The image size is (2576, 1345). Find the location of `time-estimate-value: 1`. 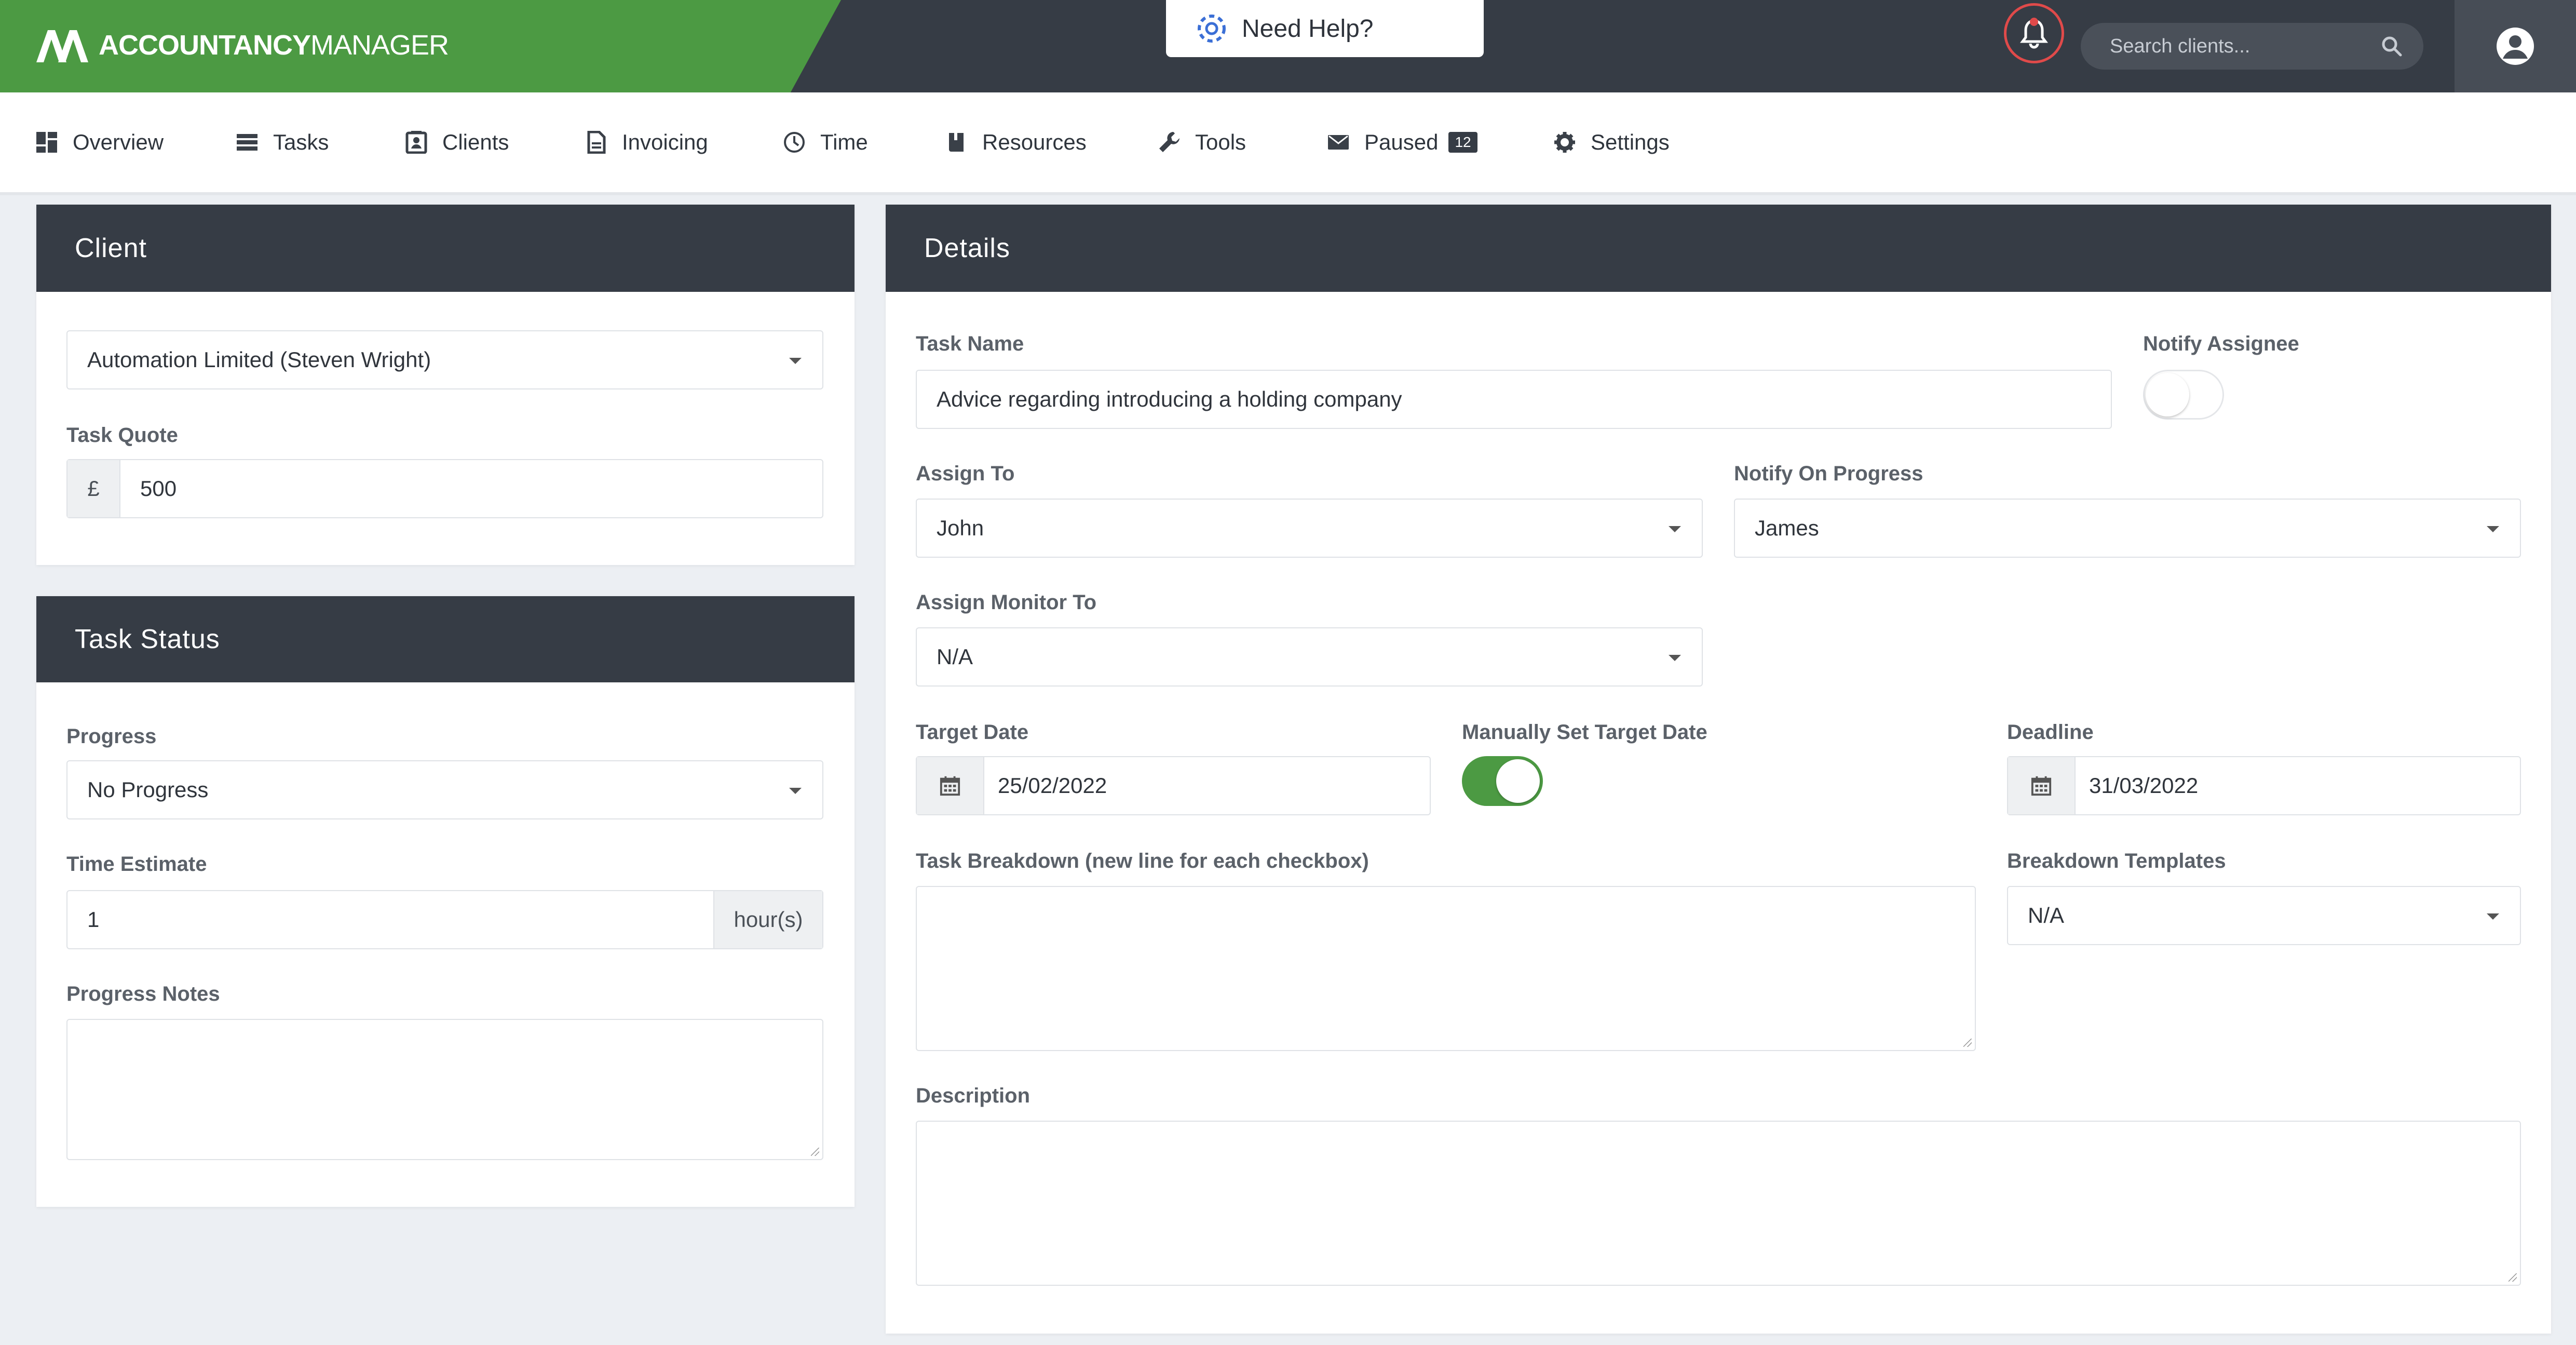

time-estimate-value: 1 is located at coordinates (390, 919).